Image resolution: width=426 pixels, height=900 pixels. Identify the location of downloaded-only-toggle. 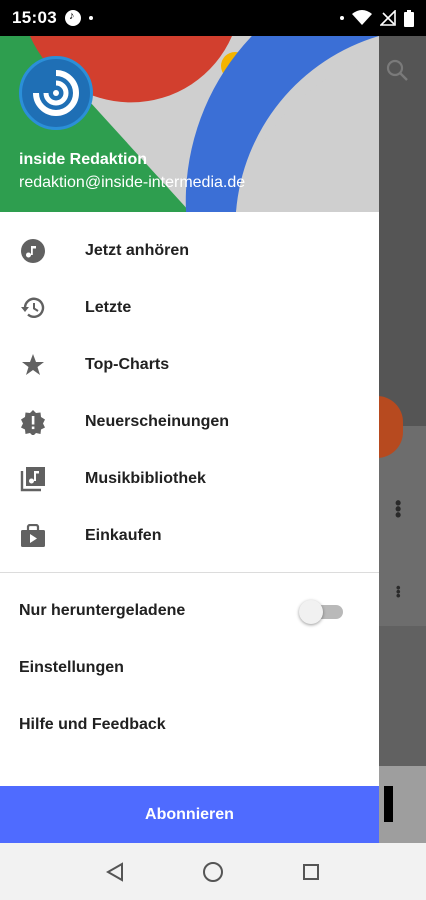
(323, 611).